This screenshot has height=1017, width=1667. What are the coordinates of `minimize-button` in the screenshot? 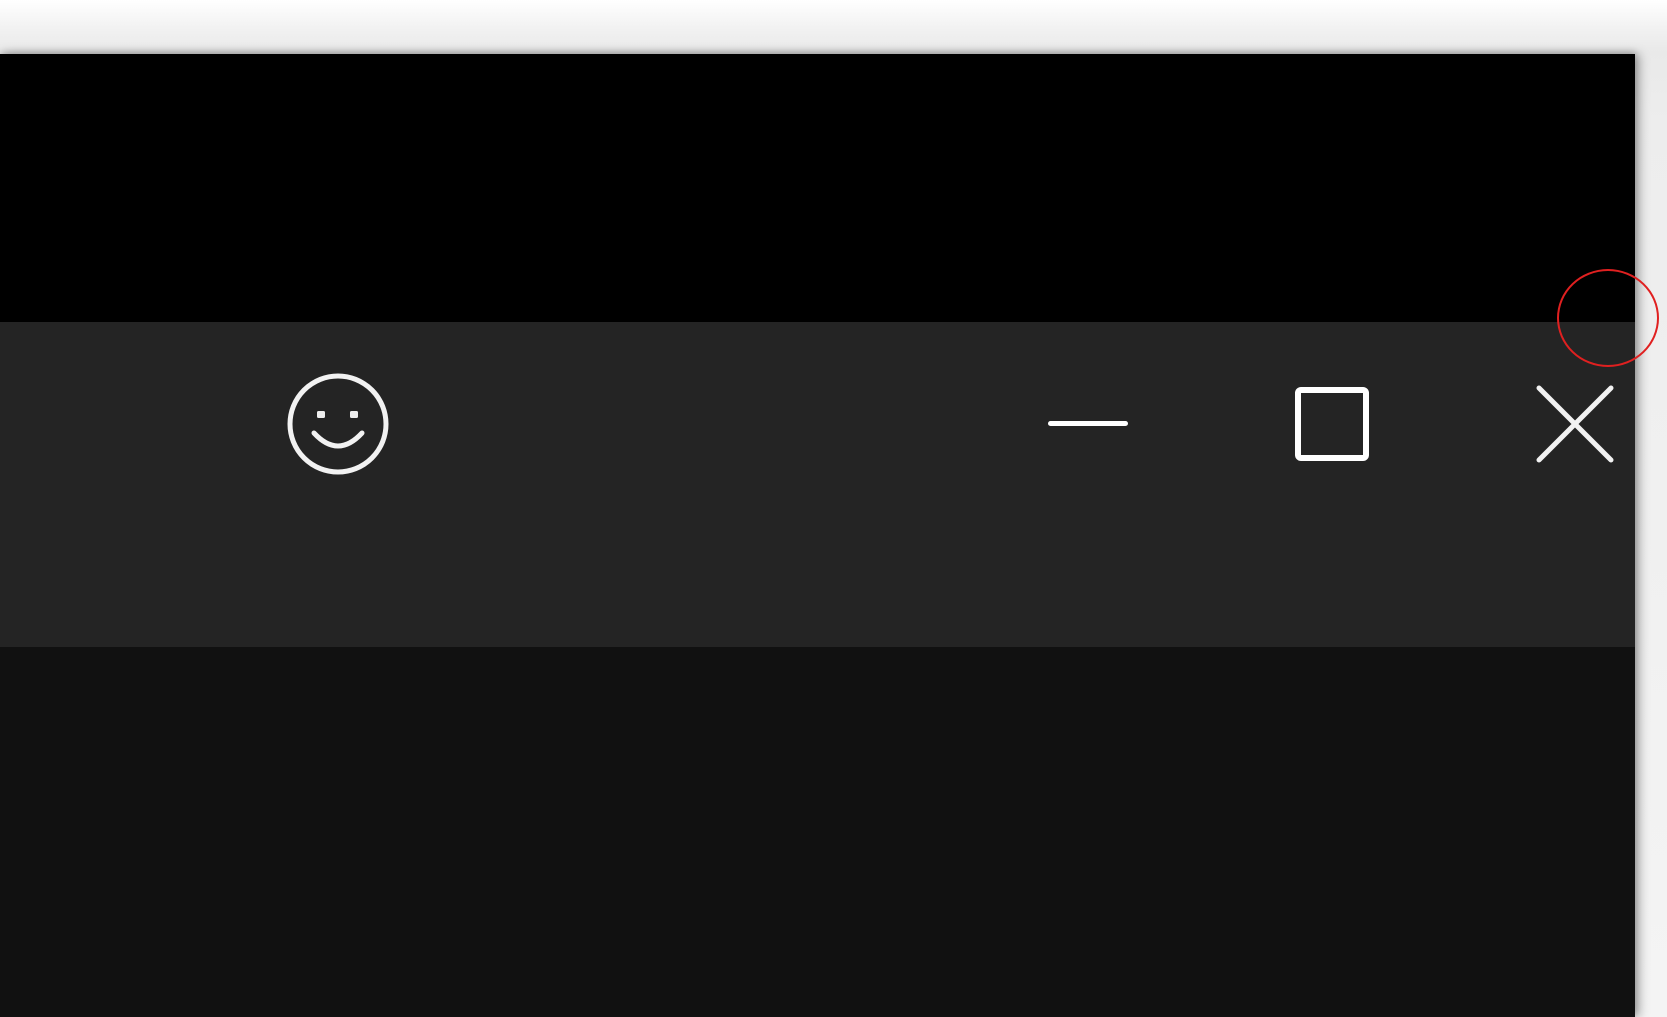 It's located at (1088, 424).